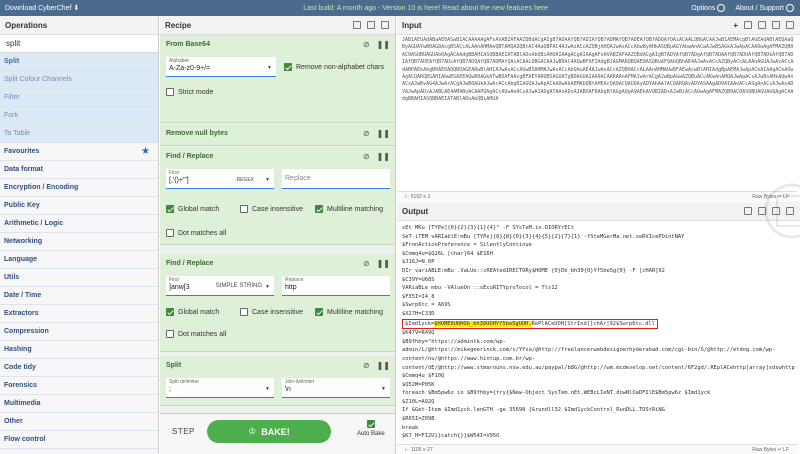 The height and width of the screenshot is (454, 800). Describe the element at coordinates (170, 389) in the screenshot. I see `split-delimiter-value: ;` at that location.